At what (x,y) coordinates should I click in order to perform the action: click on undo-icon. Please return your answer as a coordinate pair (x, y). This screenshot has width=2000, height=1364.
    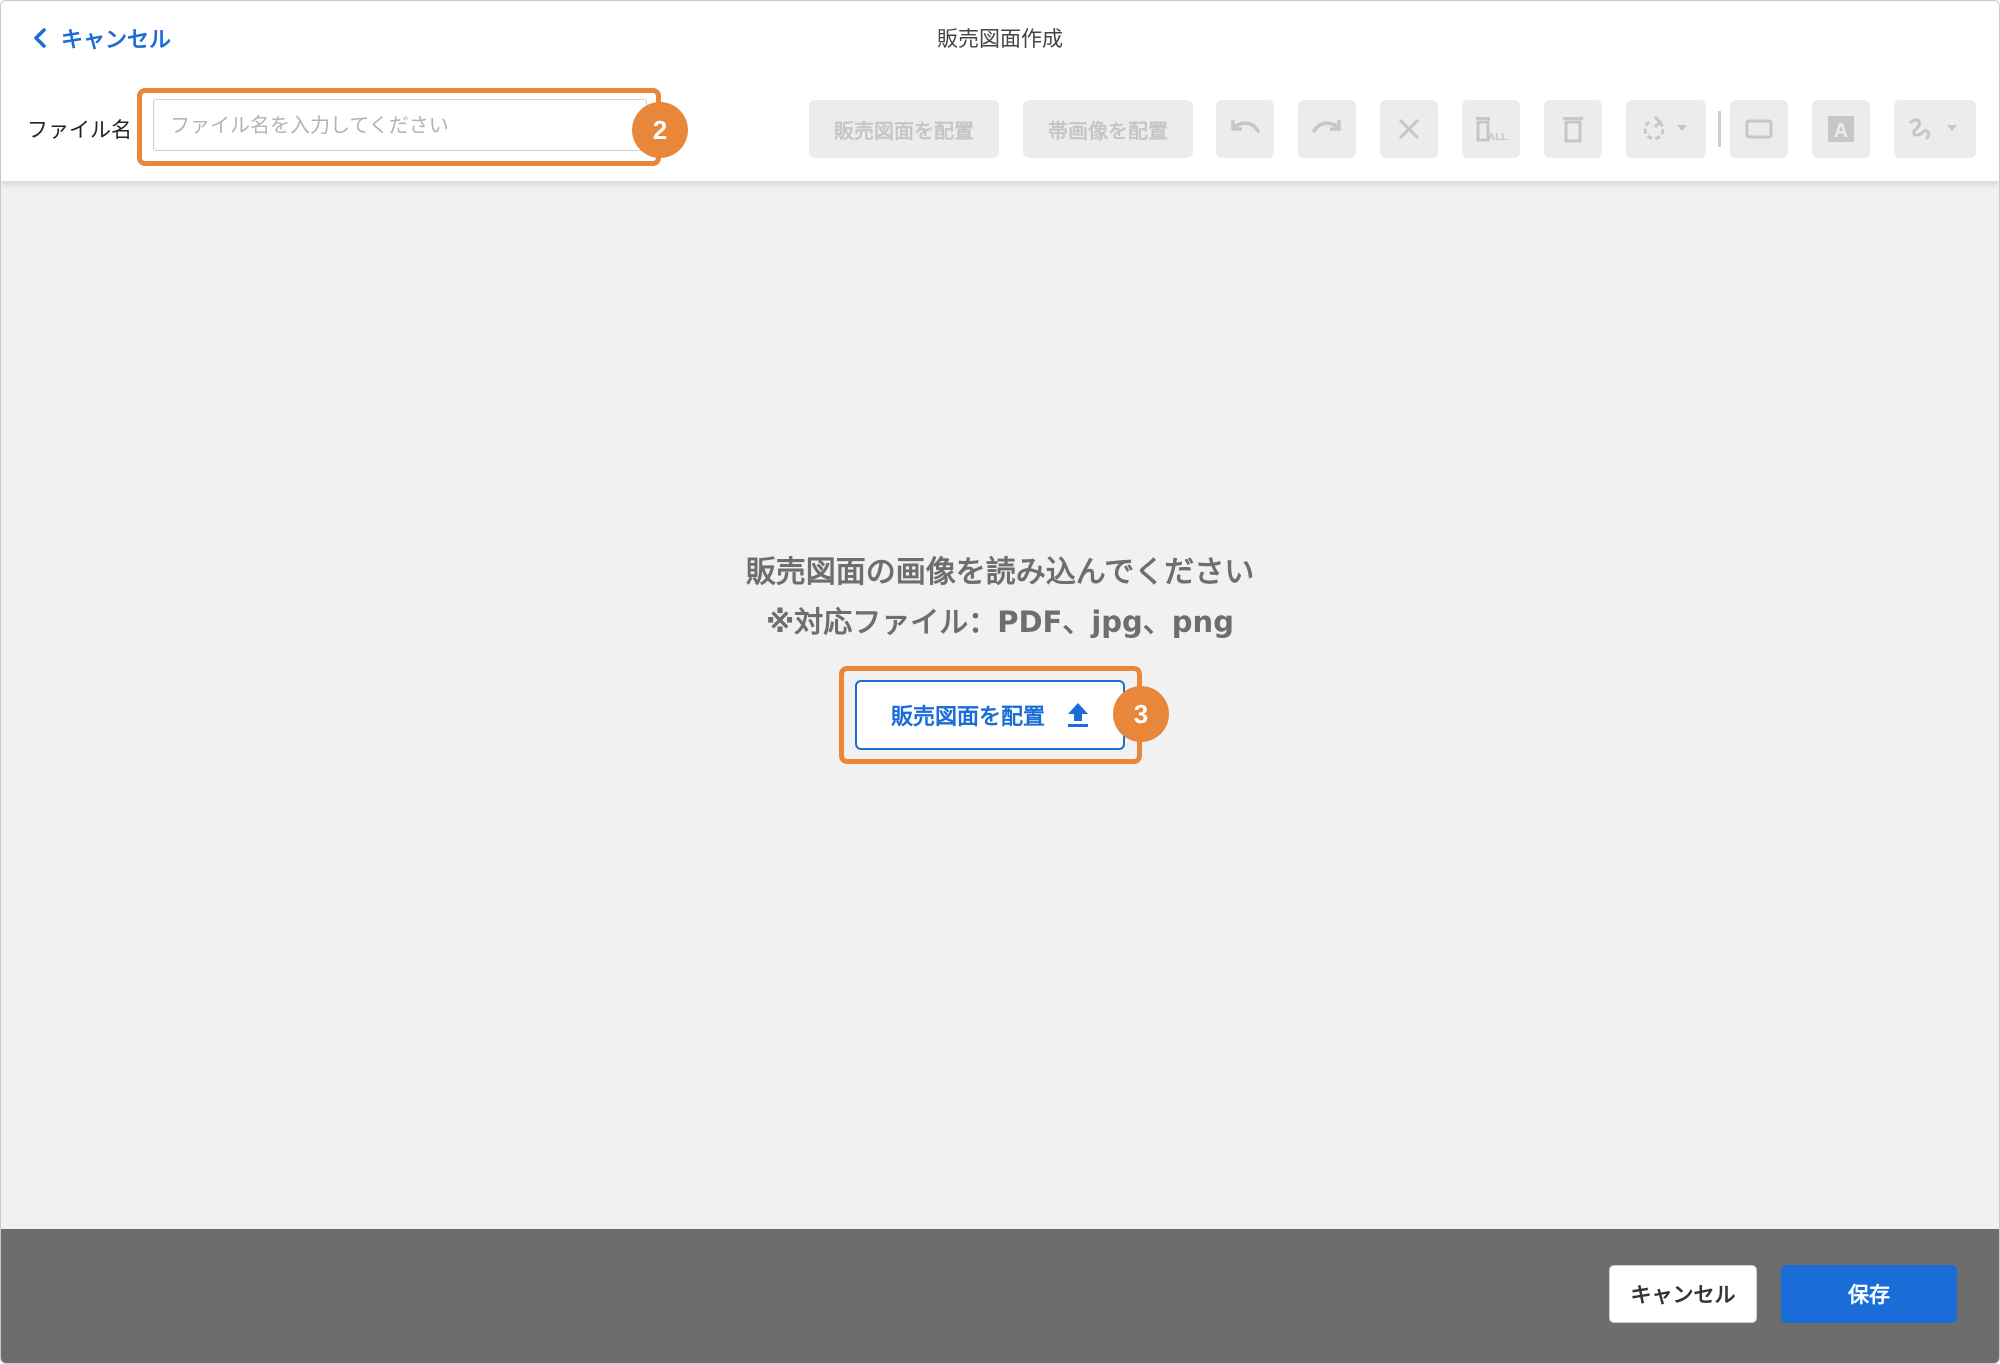
    Looking at the image, I should click on (1245, 126).